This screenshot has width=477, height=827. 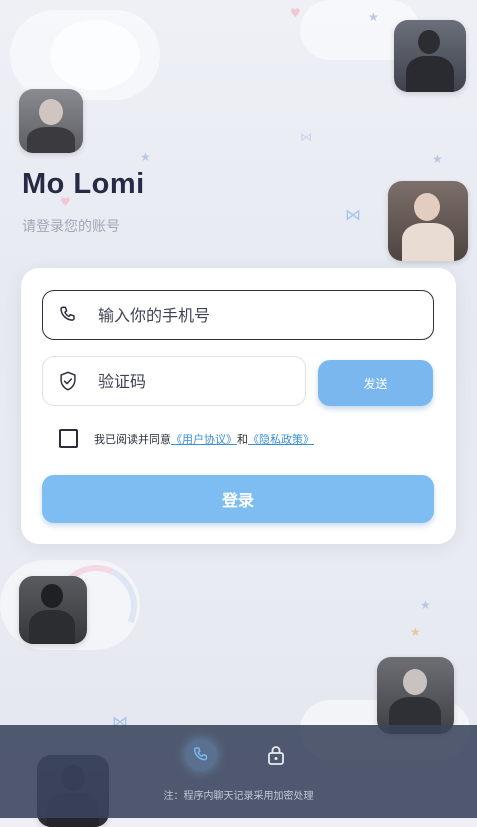 I want to click on privacy-policy-link: 《隐私政策》, so click(x=281, y=439).